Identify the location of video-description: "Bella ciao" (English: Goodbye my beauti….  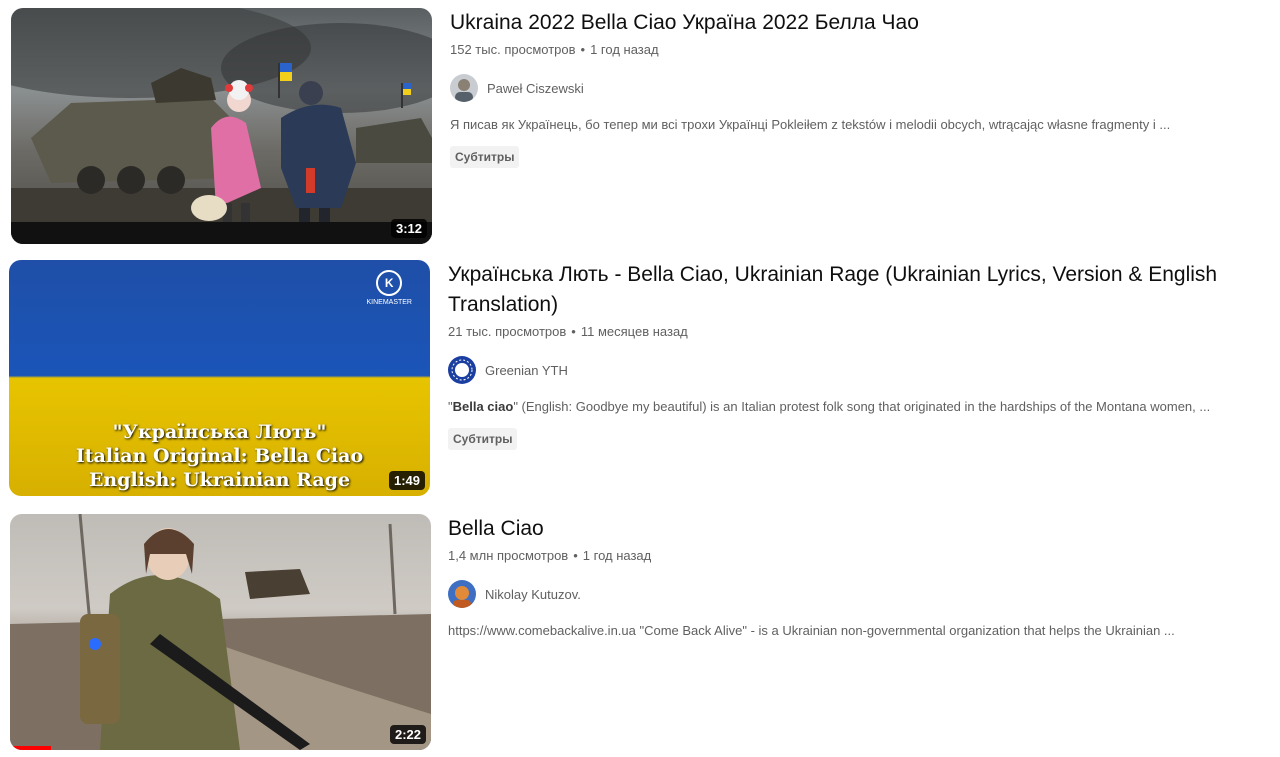
(858, 408).